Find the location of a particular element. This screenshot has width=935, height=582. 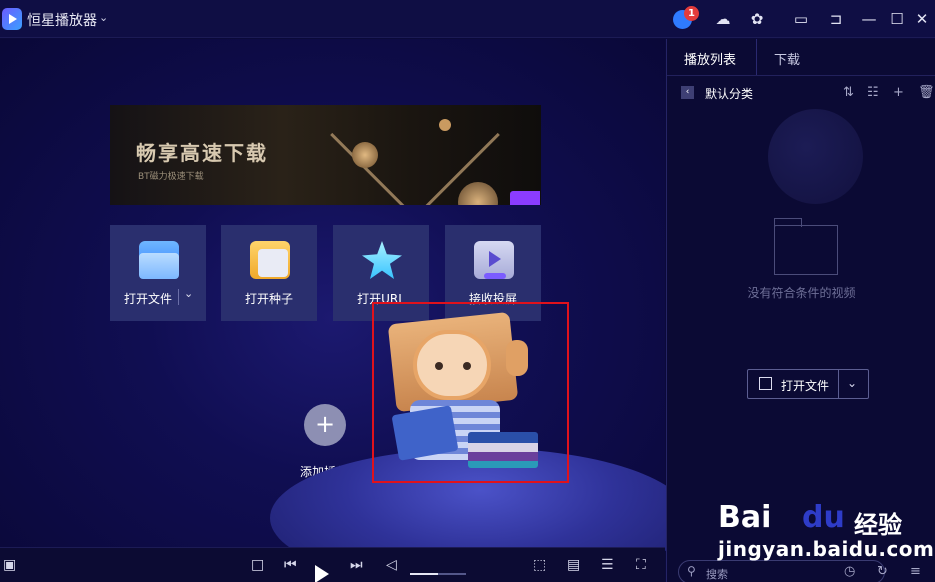

title-bar: 恒星播放器 ⌄ 1 ☁ ✿ ▭ ⊐ — ☐ ✕ is located at coordinates (467, 19).